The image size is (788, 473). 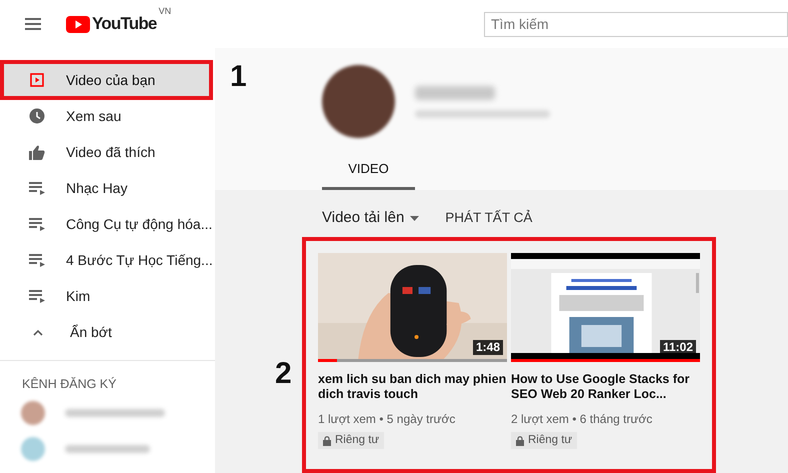 I want to click on clock-icon, so click(x=37, y=116).